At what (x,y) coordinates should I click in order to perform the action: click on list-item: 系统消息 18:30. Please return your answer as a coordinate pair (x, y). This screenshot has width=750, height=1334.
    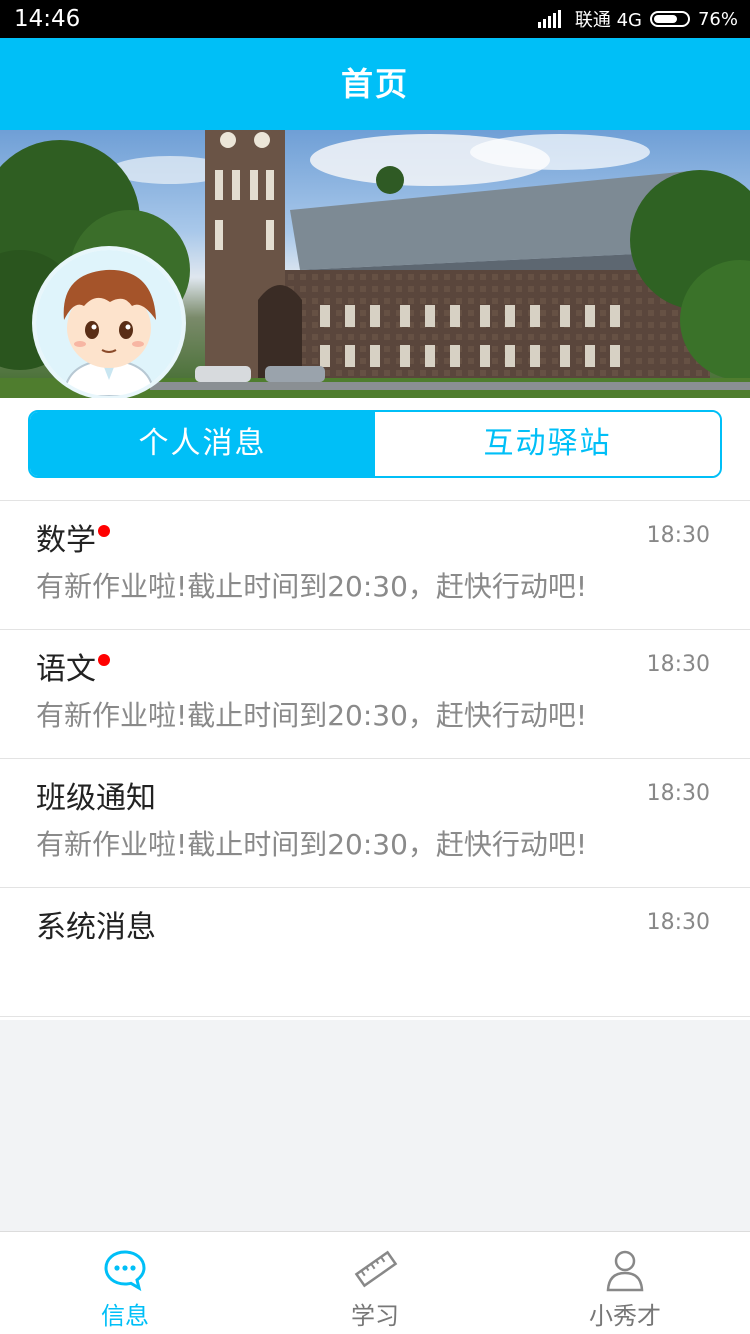
    Looking at the image, I should click on (375, 951).